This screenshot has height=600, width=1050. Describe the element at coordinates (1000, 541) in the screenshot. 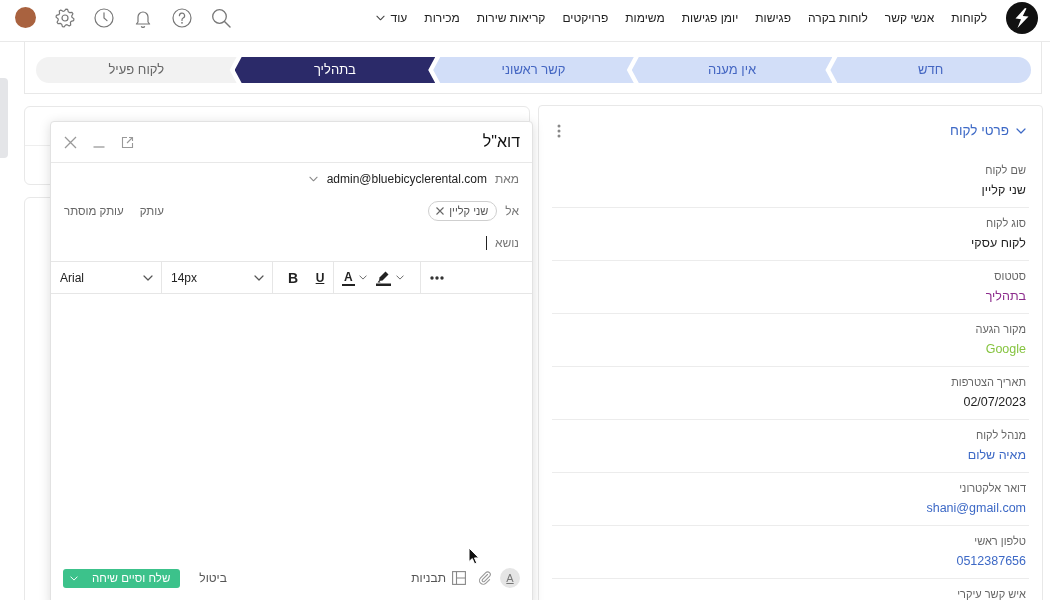

I see `field-label: טלפון ראשי` at that location.